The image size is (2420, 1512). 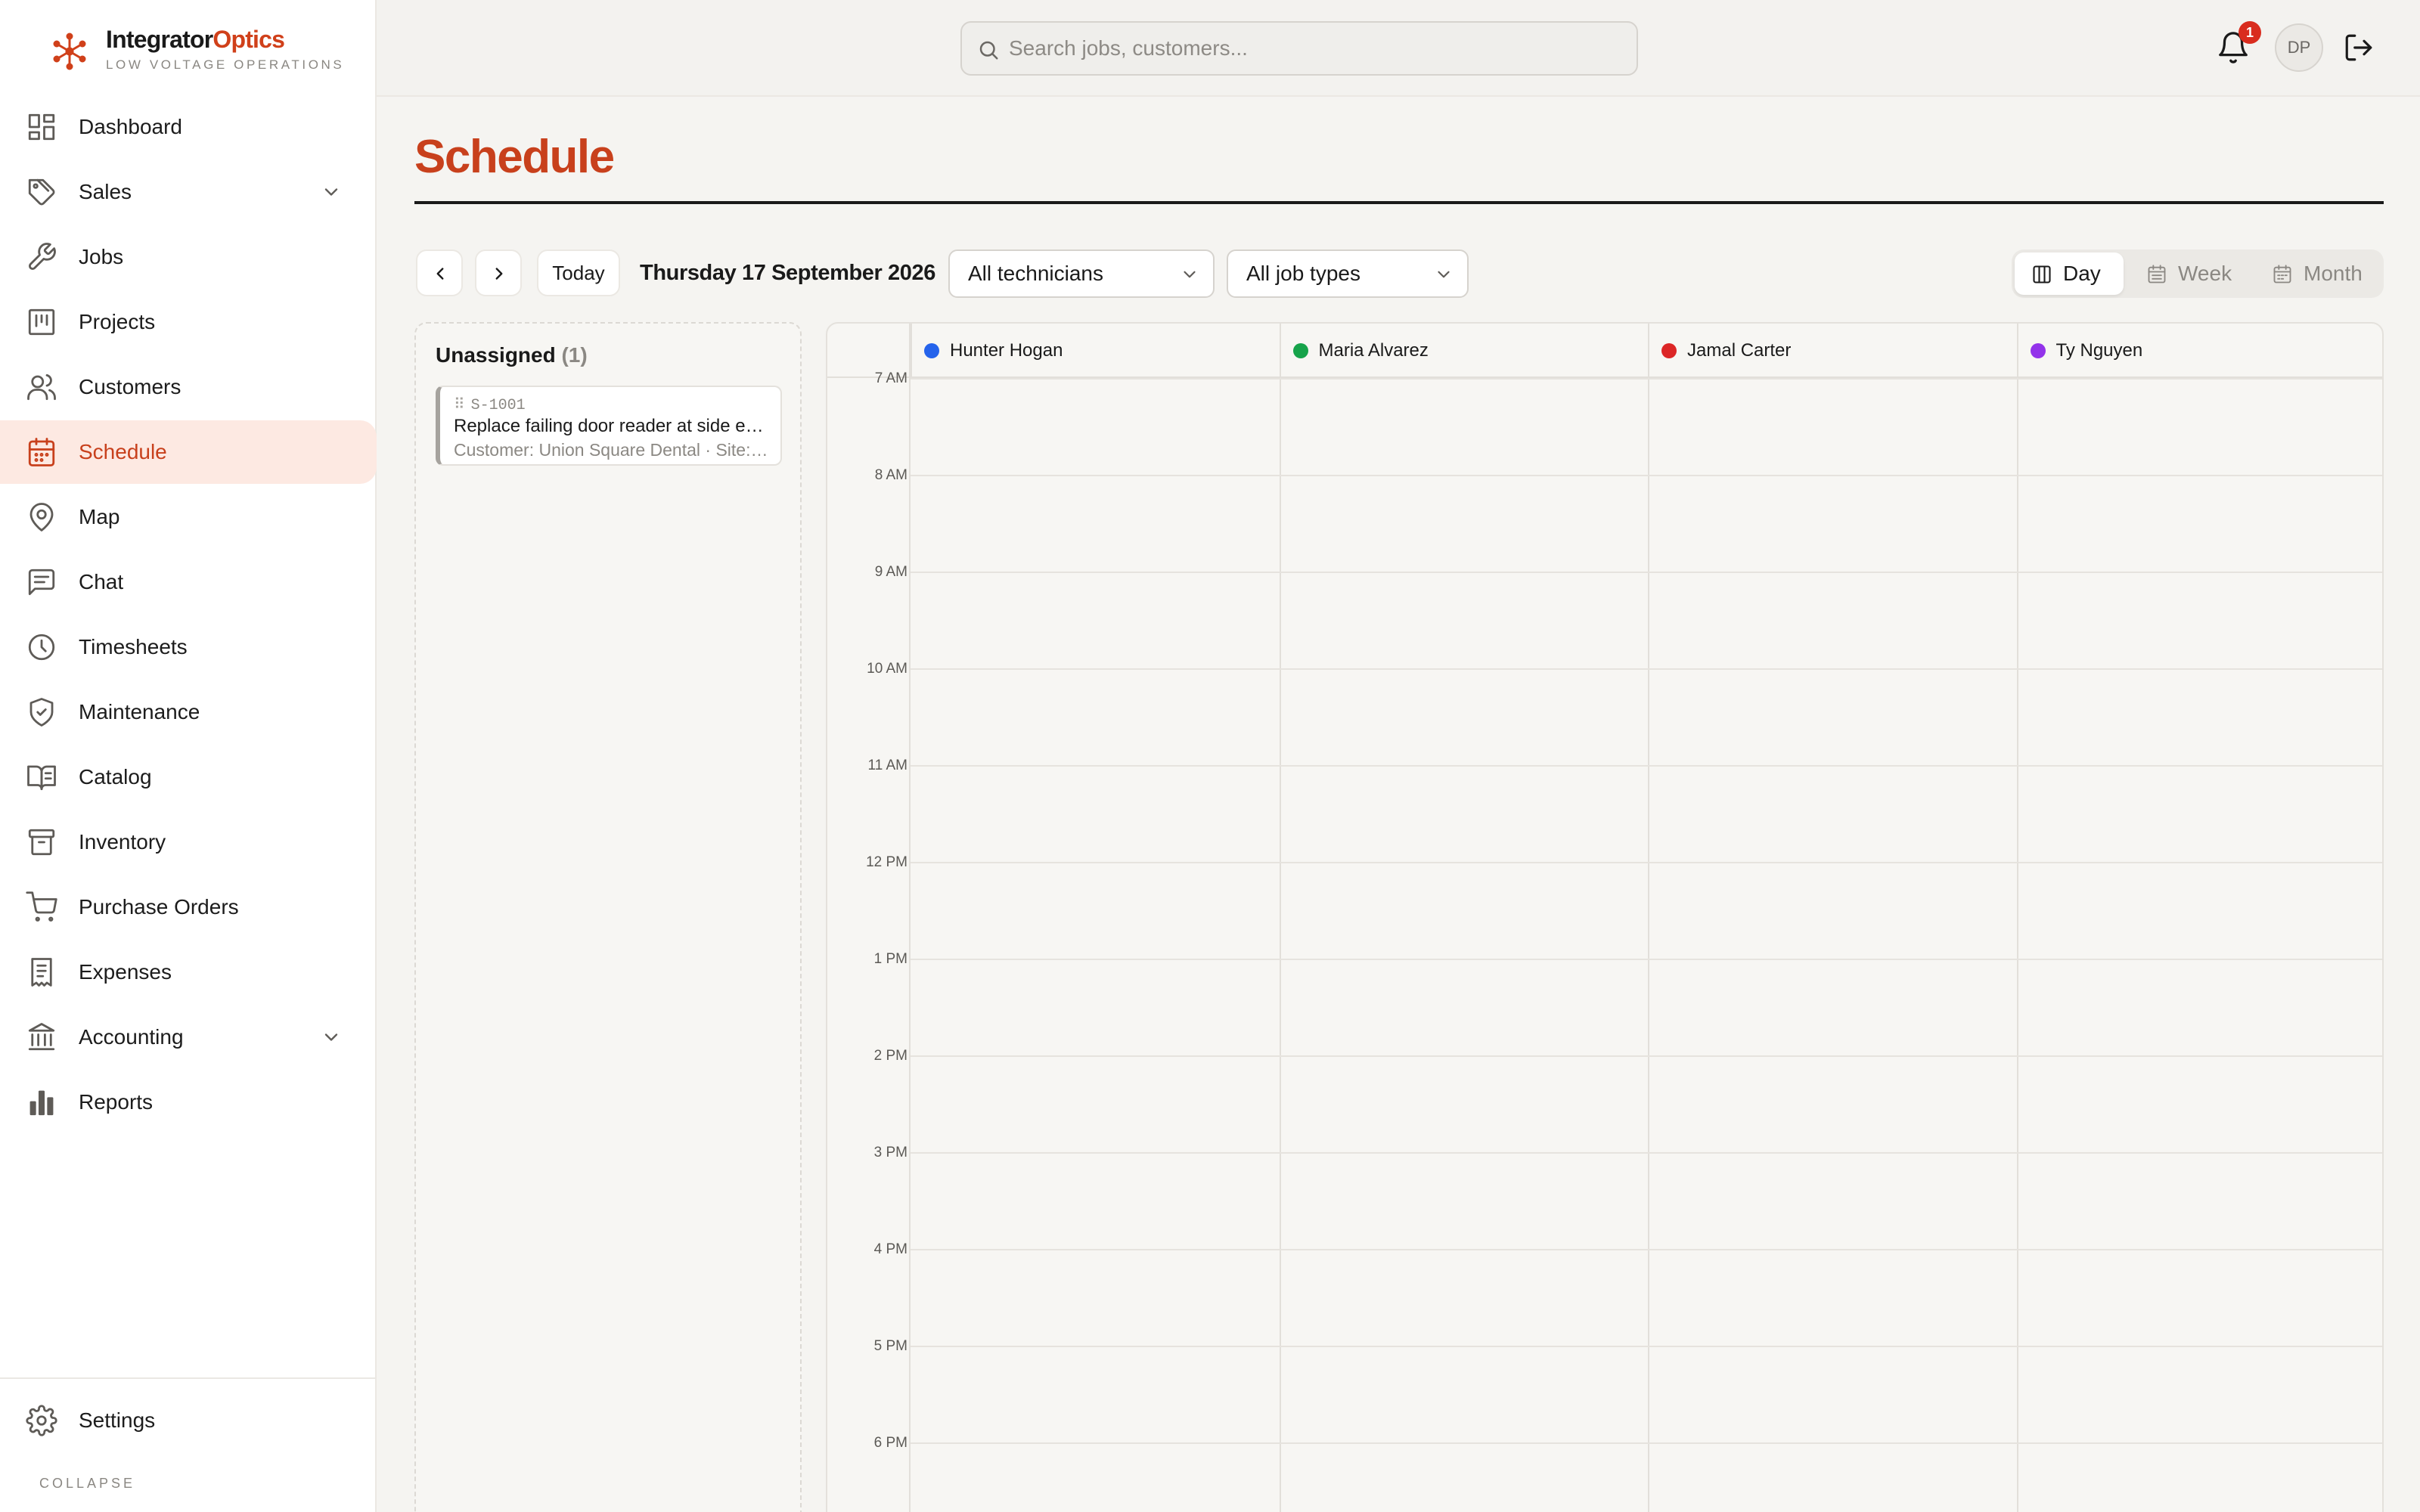 I want to click on sidebar-item-label: Map, so click(x=99, y=516).